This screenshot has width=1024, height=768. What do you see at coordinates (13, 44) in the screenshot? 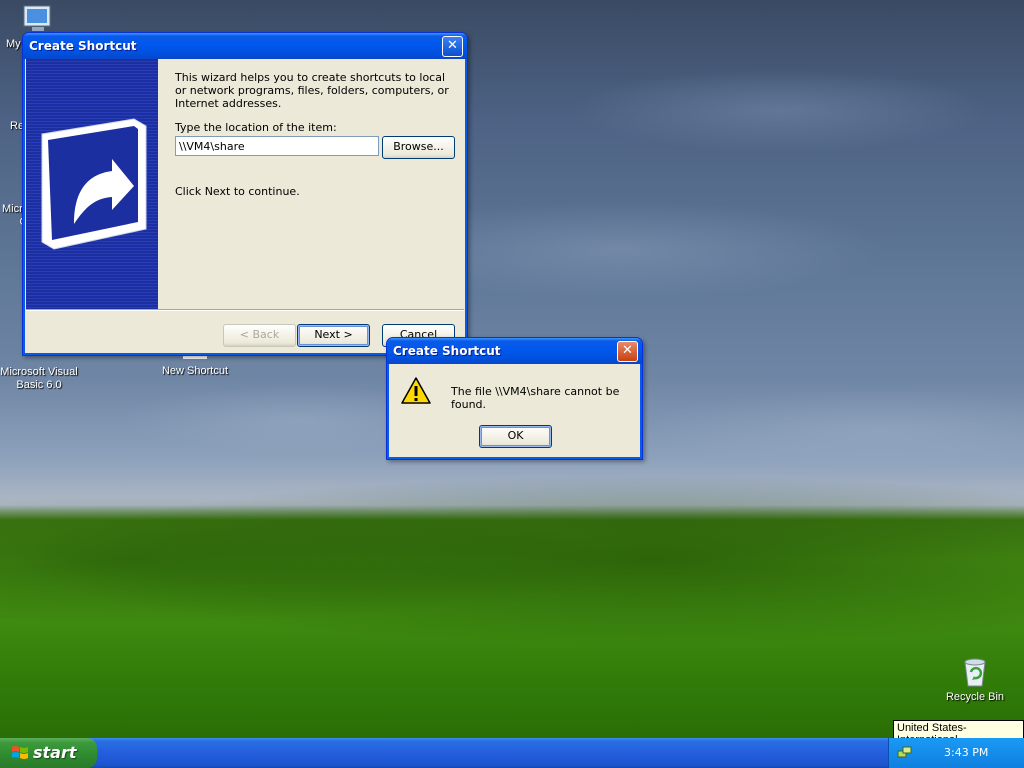
I see `desktop-icon-label: My` at bounding box center [13, 44].